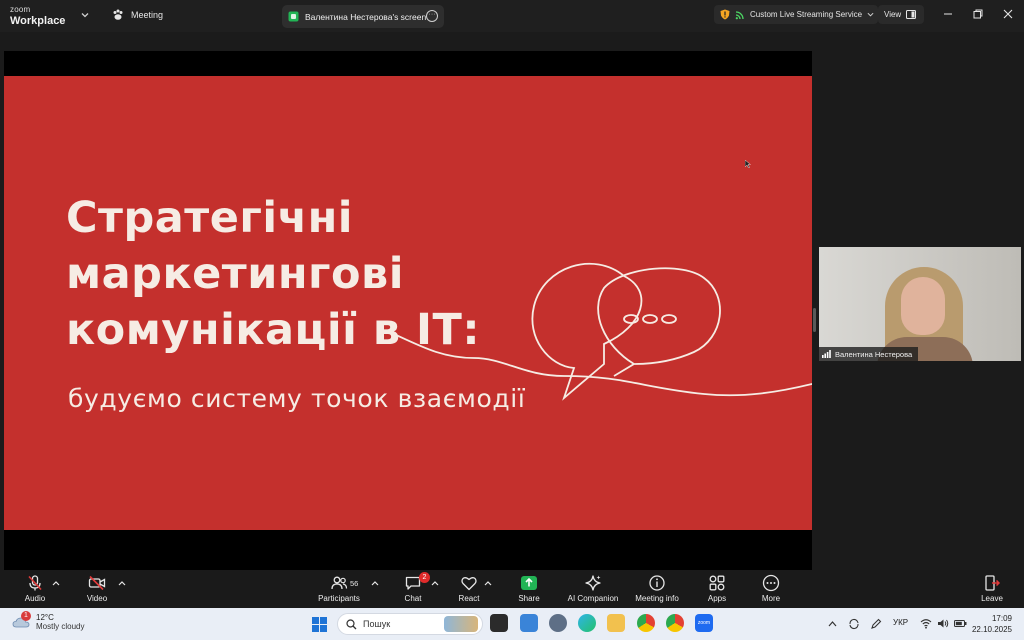 The image size is (1024, 640). Describe the element at coordinates (529, 623) in the screenshot. I see `sticky-app-icon` at that location.